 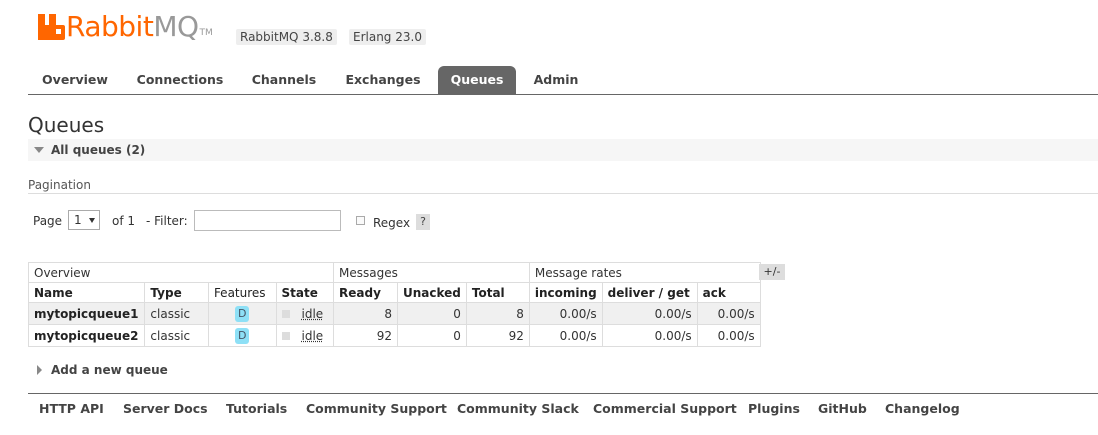 What do you see at coordinates (772, 272) in the screenshot?
I see `column-toggle-button: +/-` at bounding box center [772, 272].